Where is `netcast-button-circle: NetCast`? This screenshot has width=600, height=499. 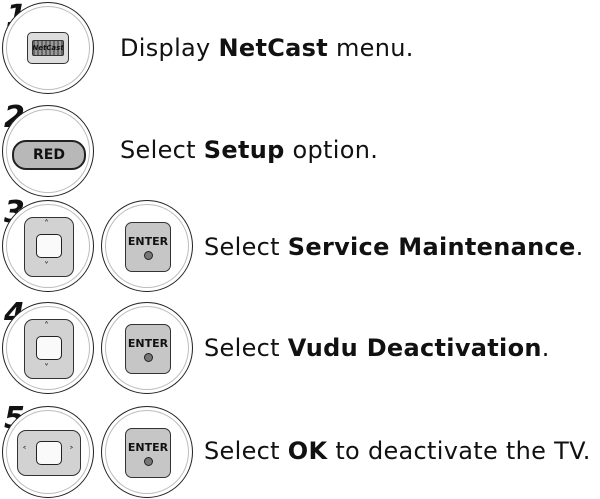
netcast-button-circle: NetCast is located at coordinates (48, 48).